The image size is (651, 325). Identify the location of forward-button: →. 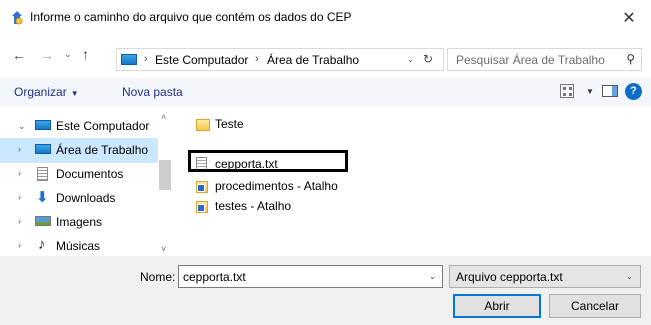
(47, 55).